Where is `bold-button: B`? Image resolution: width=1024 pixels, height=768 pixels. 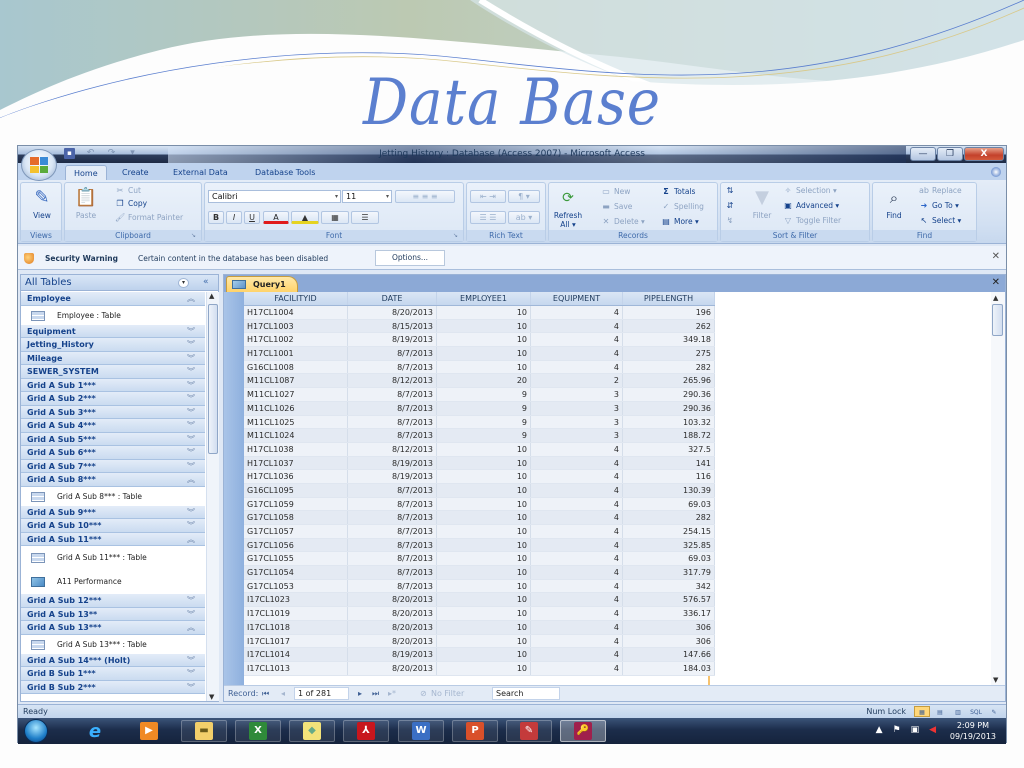 bold-button: B is located at coordinates (216, 217).